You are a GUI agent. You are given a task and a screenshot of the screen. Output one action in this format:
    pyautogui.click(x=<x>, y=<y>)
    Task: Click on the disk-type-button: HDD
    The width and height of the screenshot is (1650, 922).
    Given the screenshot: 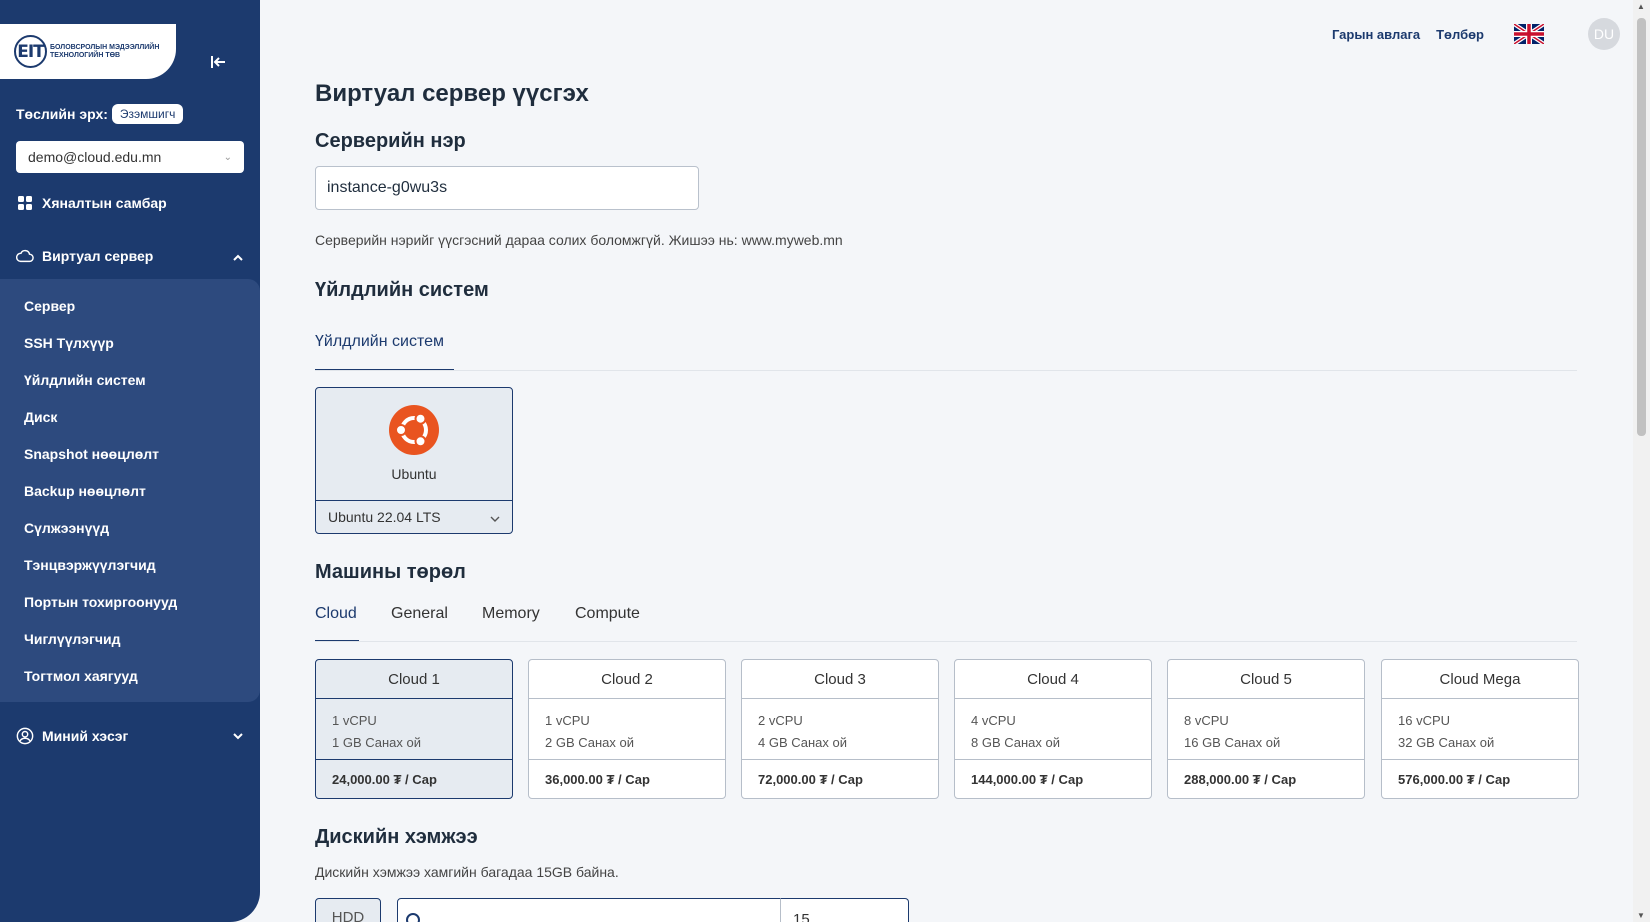 What is the action you would take?
    pyautogui.click(x=348, y=910)
    